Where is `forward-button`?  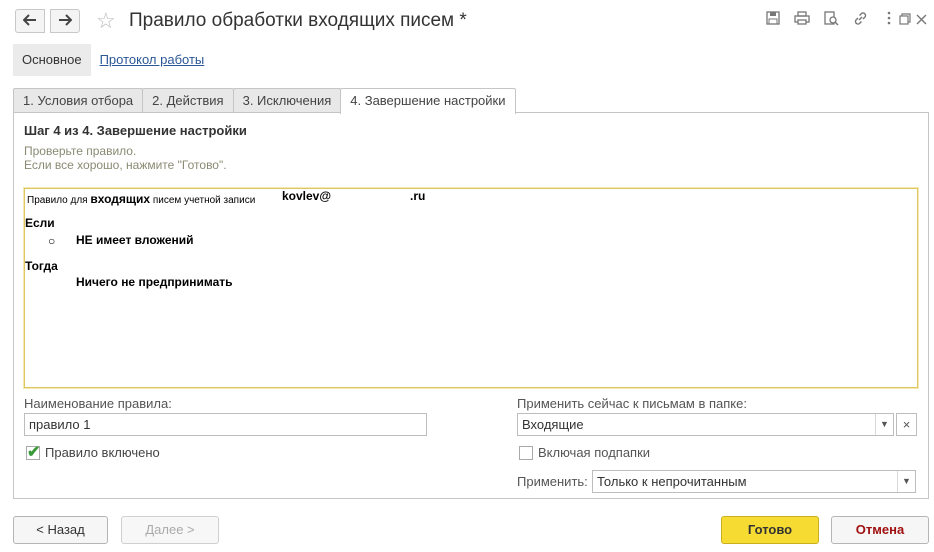 forward-button is located at coordinates (65, 21).